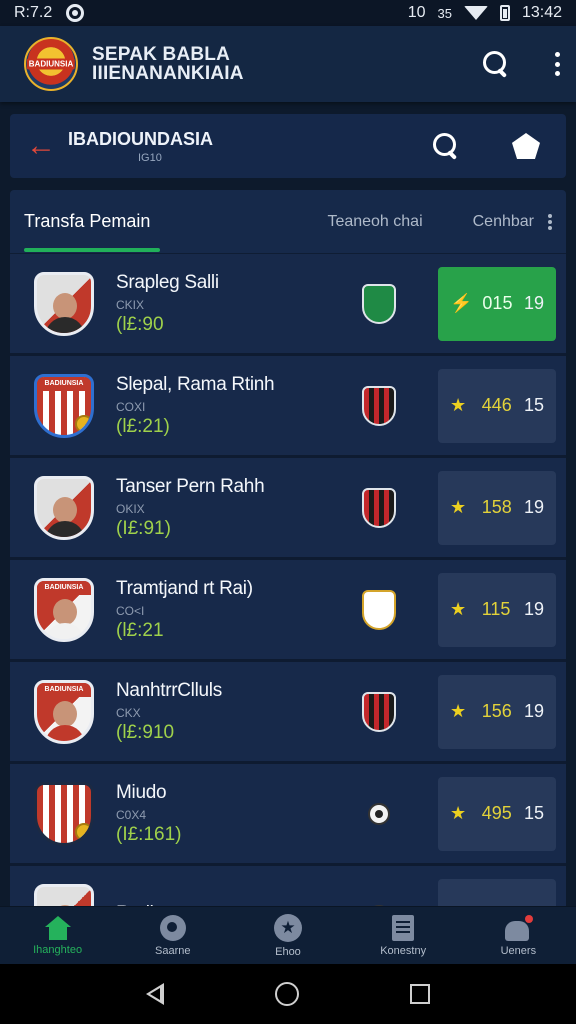 This screenshot has height=1024, width=576. What do you see at coordinates (497, 711) in the screenshot?
I see `score-box: ★ 156 19` at bounding box center [497, 711].